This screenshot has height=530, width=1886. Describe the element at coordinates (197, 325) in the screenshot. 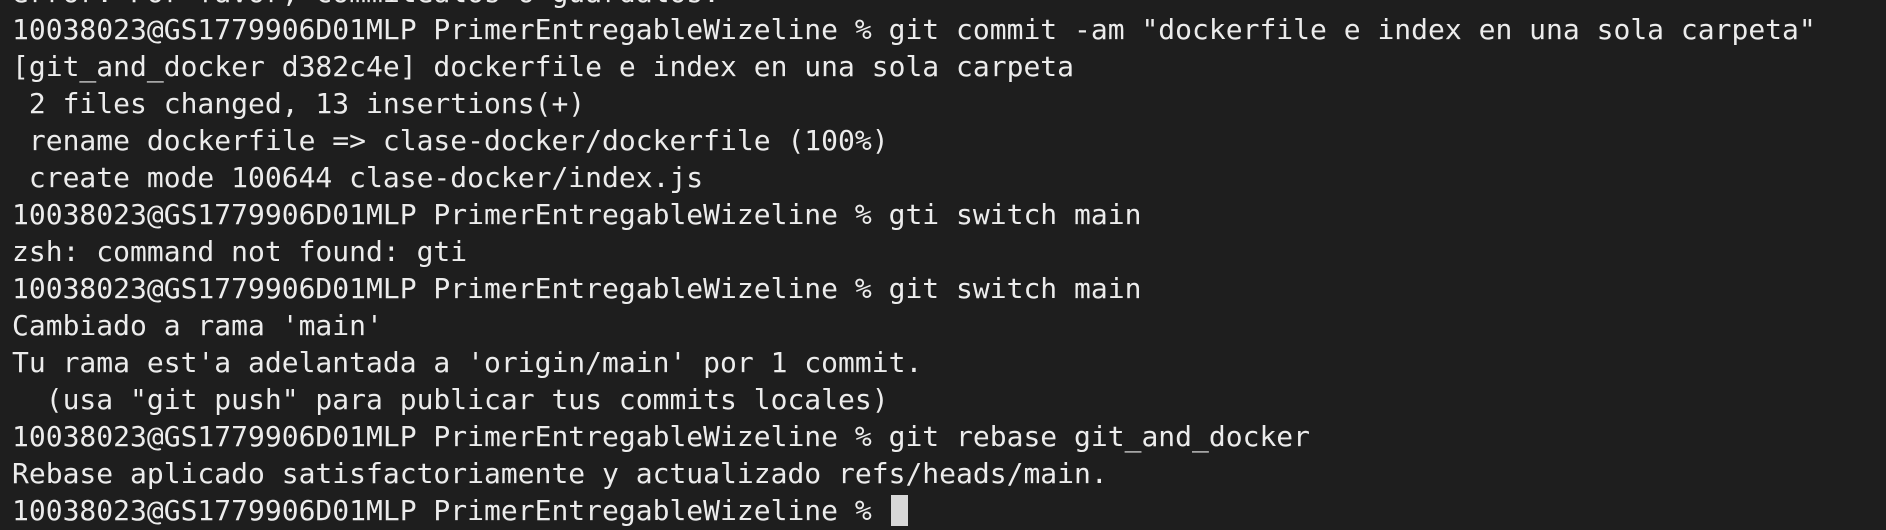

I see `terminal-line: Cambiado a rama 'main'` at that location.